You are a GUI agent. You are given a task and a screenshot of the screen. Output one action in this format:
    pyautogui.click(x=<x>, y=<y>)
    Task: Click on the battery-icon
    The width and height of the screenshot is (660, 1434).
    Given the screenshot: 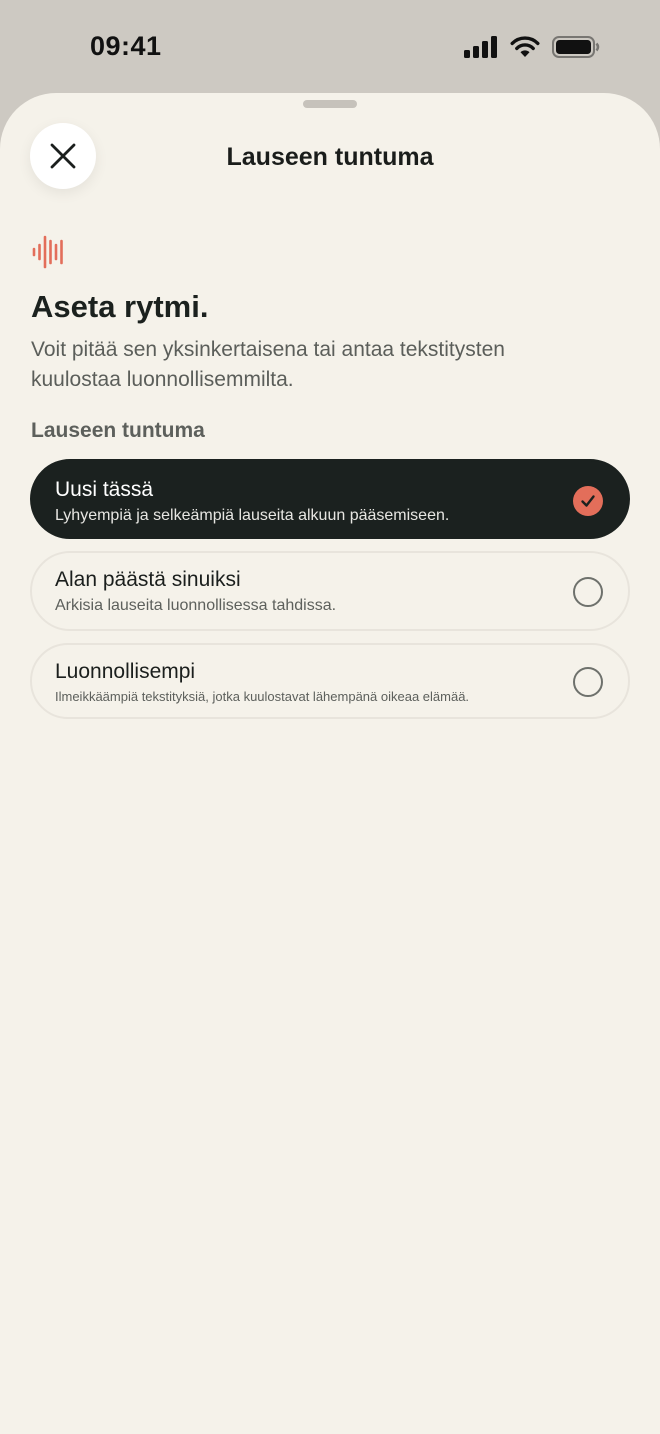 What is the action you would take?
    pyautogui.click(x=576, y=47)
    